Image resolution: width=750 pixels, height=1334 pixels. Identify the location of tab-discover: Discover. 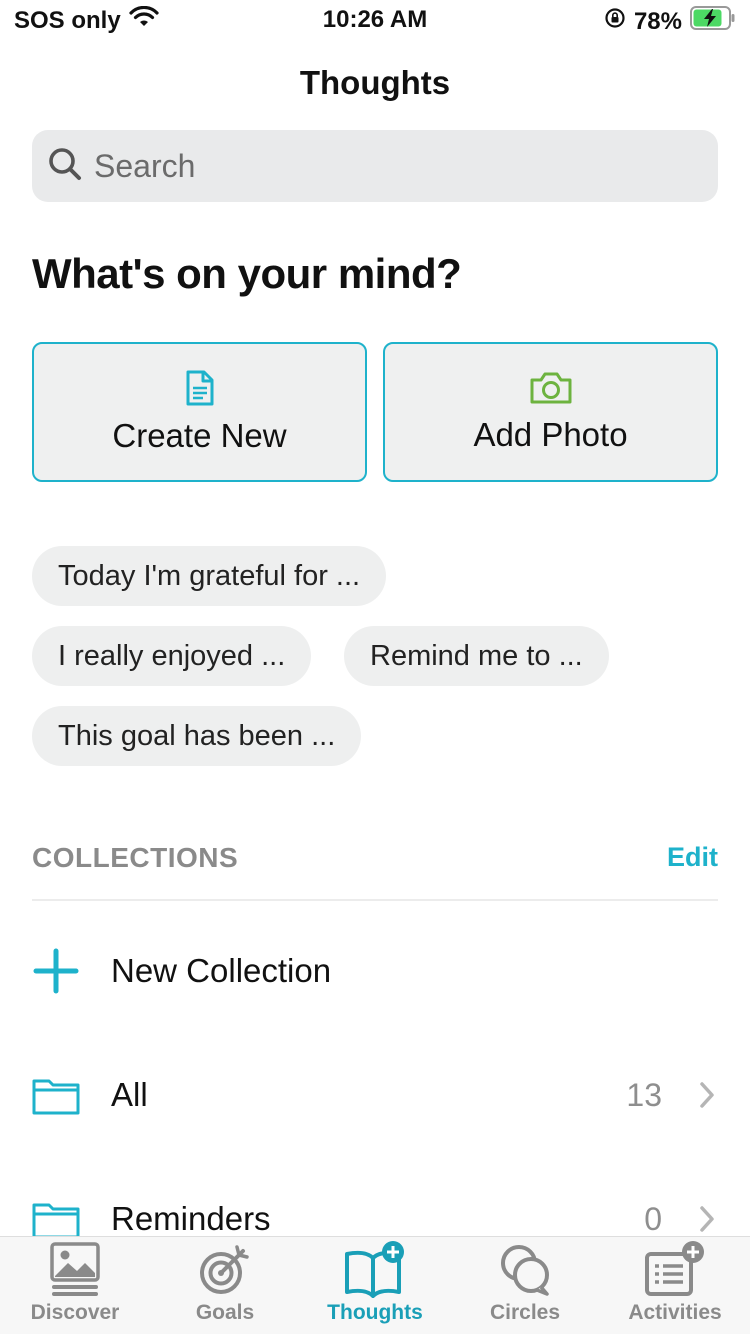
(75, 1285).